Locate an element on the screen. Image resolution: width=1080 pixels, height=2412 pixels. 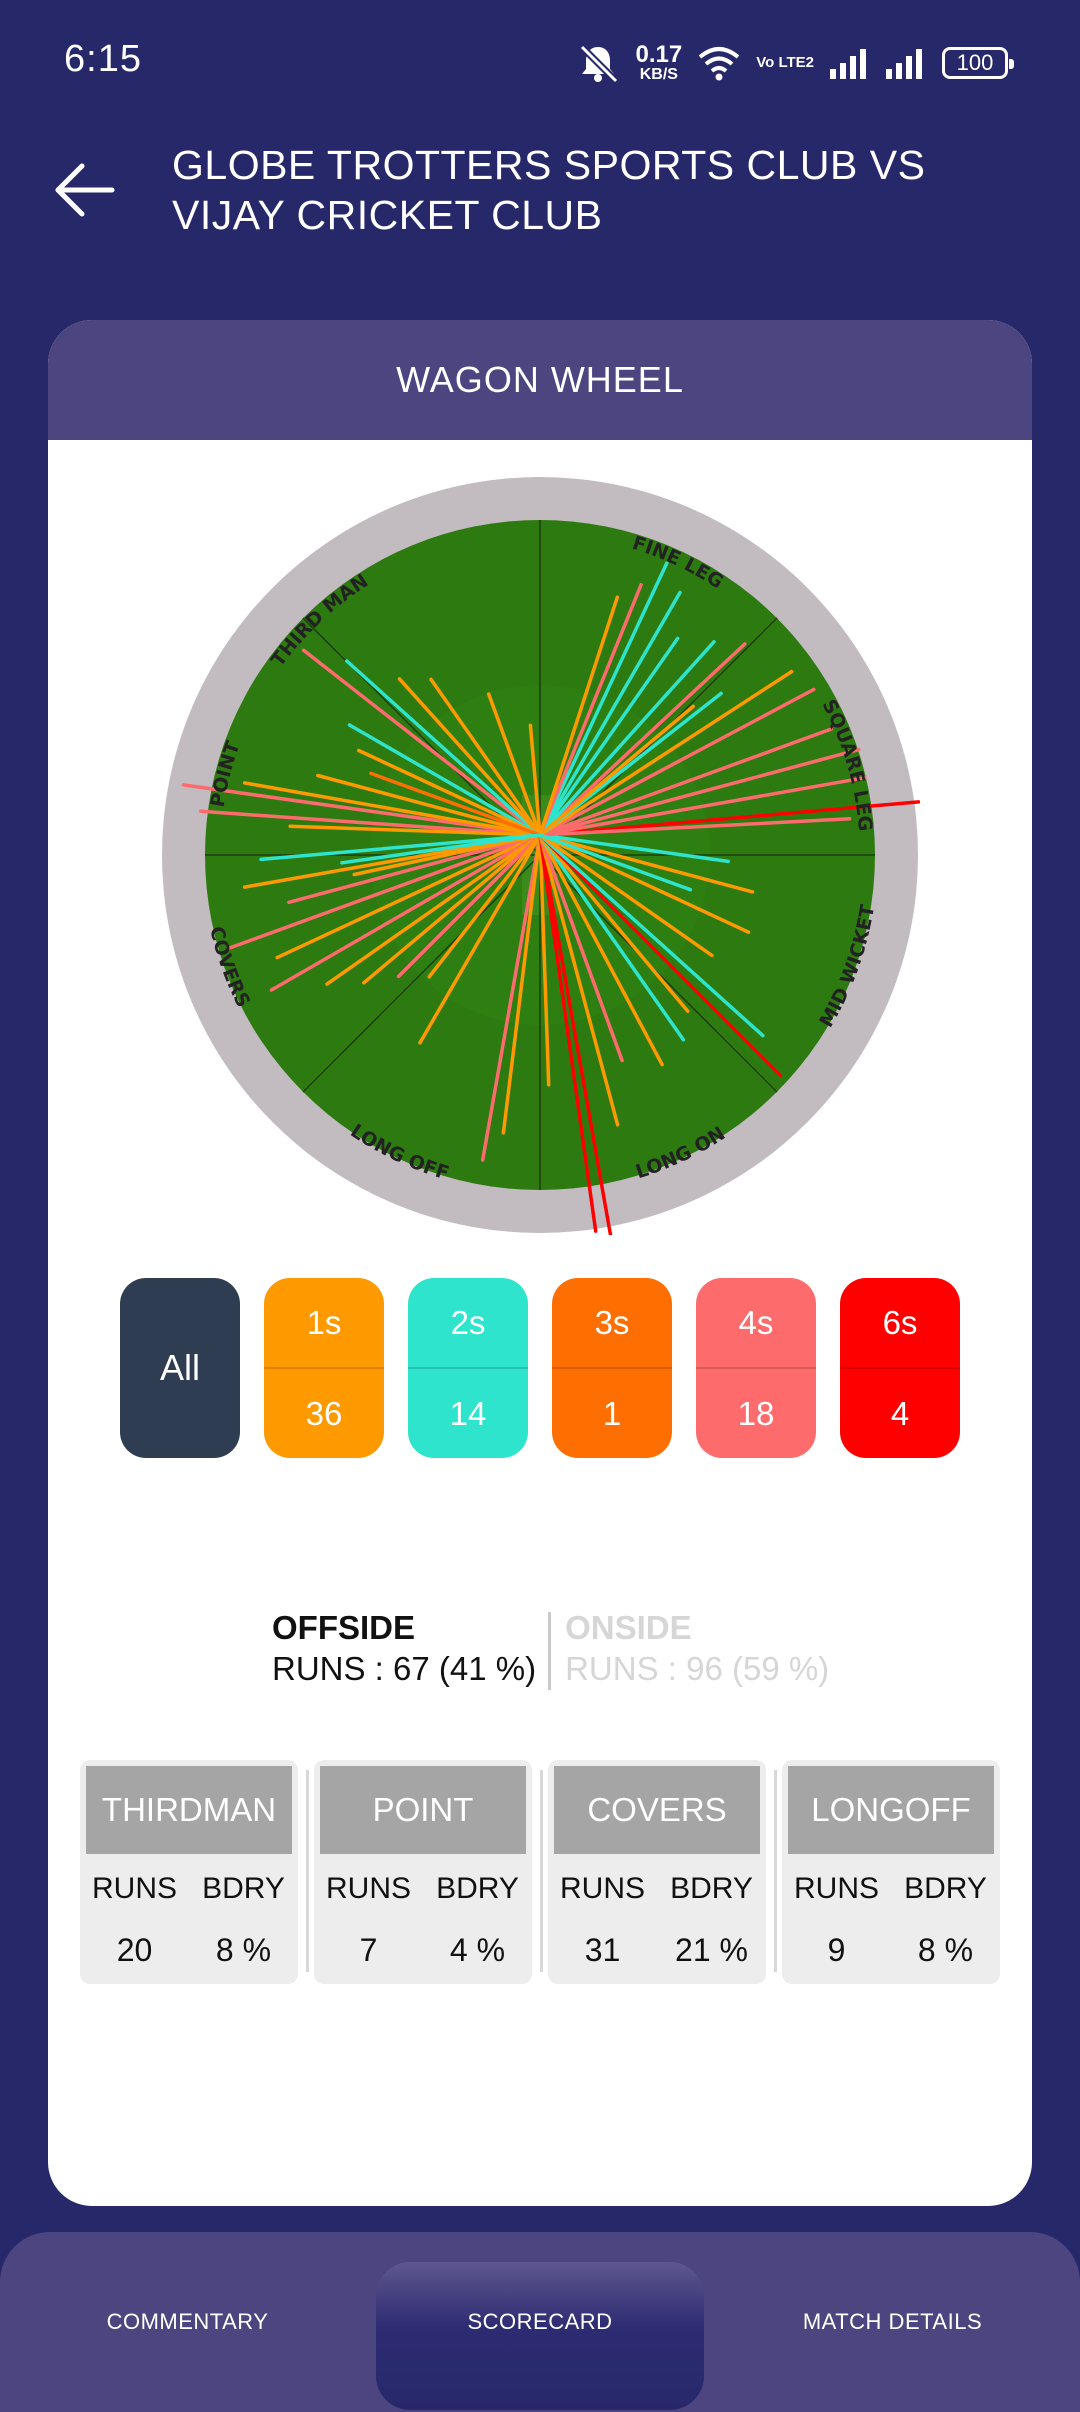
onside-label: ONSIDE is located at coordinates (628, 1627).